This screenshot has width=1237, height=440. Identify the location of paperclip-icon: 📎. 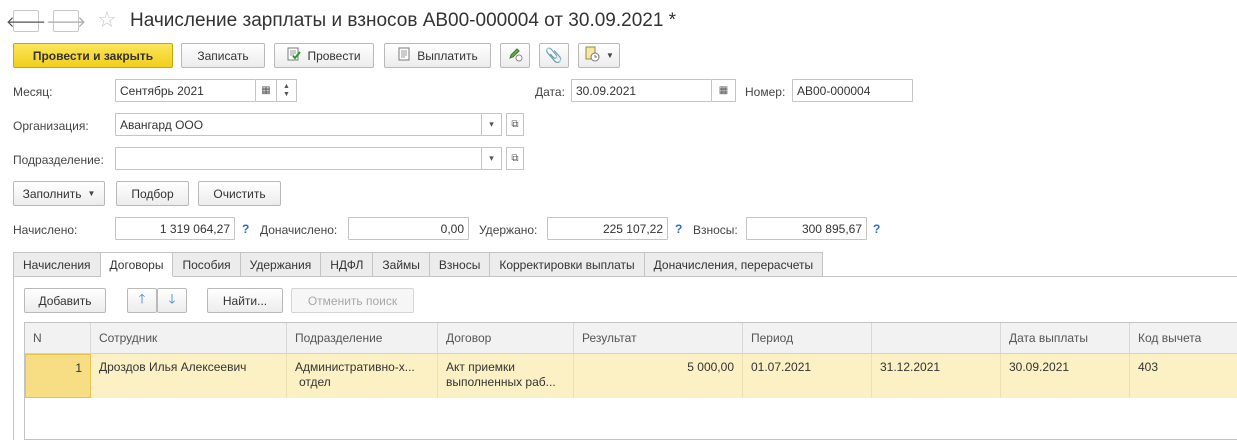
(554, 55).